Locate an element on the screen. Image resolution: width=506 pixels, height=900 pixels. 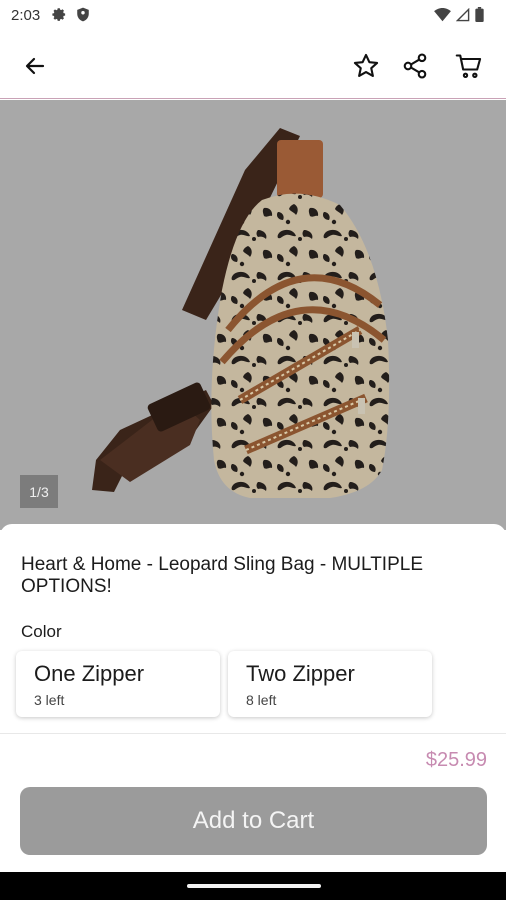
favorite-button is located at coordinates (366, 66).